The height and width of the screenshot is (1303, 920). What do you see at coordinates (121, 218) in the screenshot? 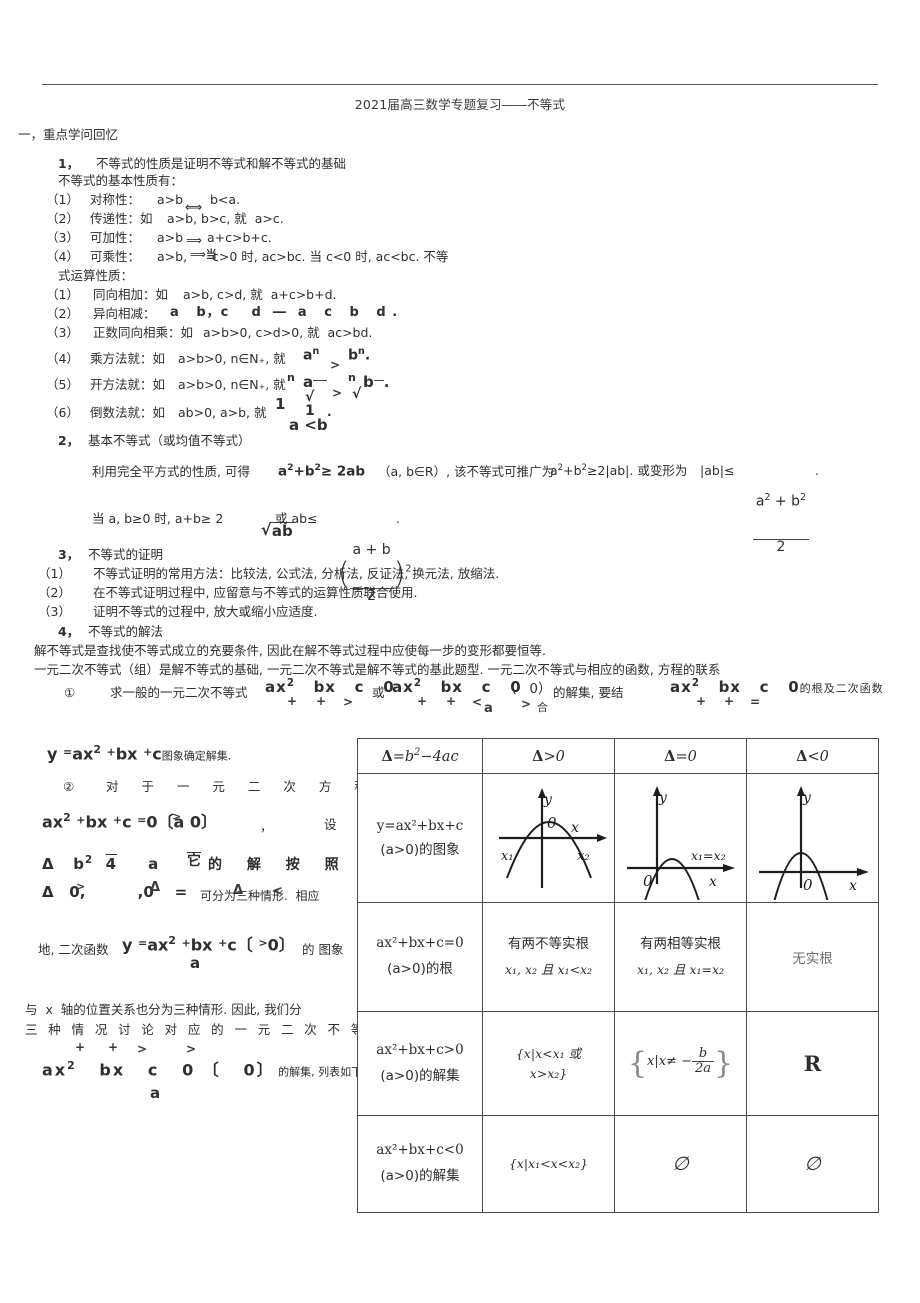
I see `s1-item-2-label: 传递性：如` at bounding box center [121, 218].